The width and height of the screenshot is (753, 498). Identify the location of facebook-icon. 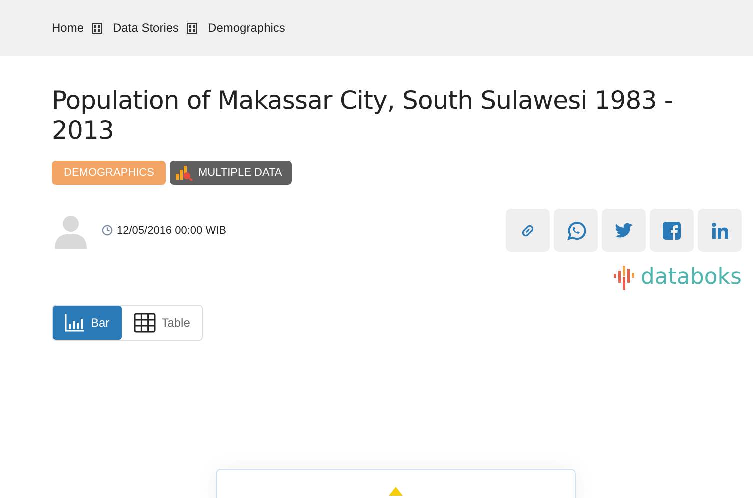
(672, 231).